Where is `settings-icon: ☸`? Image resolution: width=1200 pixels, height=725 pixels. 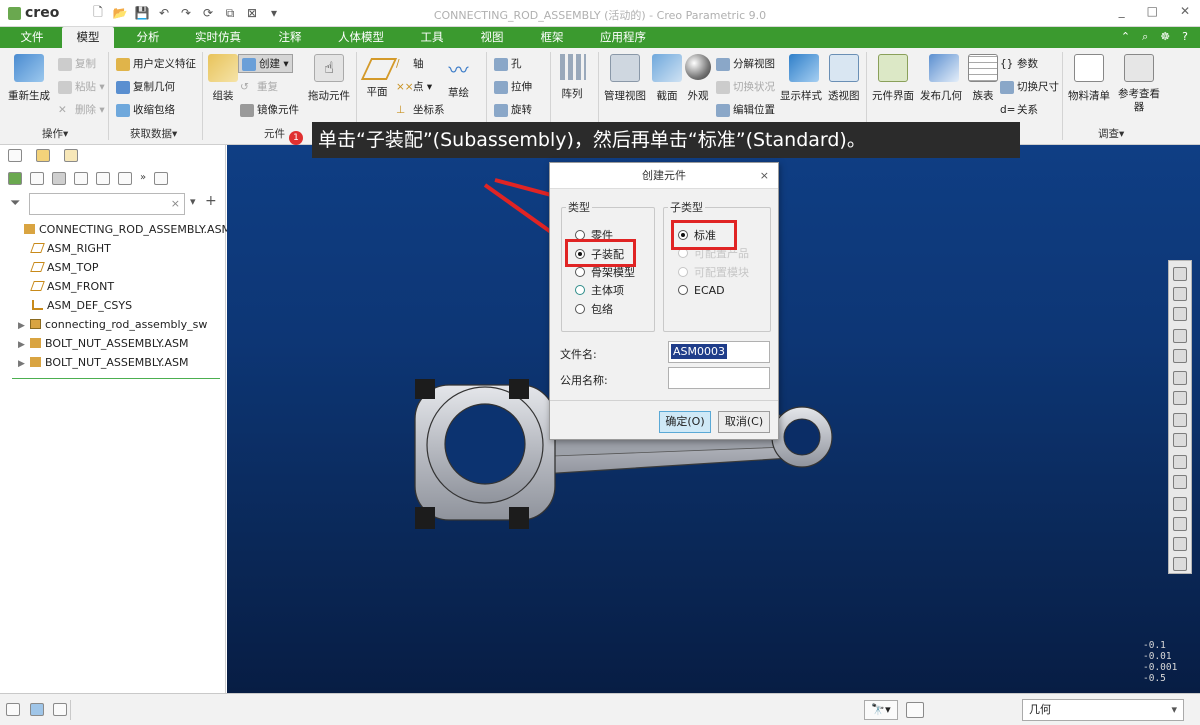
settings-icon: ☸ is located at coordinates (1165, 37).